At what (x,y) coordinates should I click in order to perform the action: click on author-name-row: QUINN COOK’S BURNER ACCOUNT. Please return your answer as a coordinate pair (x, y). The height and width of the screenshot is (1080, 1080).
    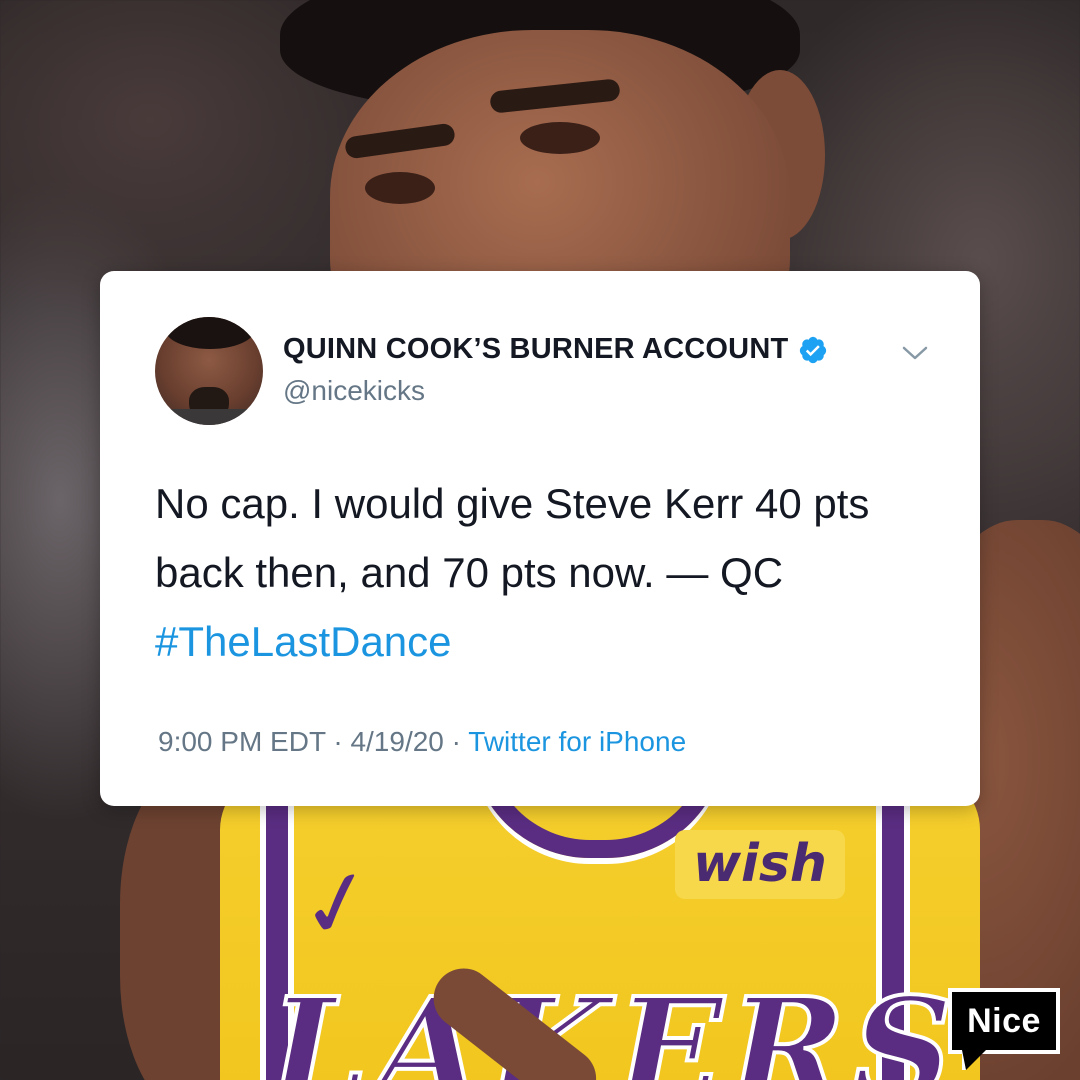
    Looking at the image, I should click on (555, 349).